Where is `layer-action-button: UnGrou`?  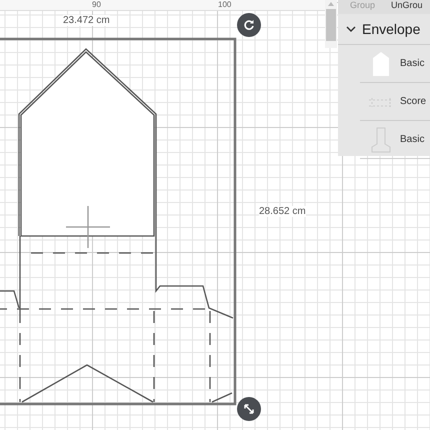
layer-action-button: UnGrou is located at coordinates (407, 7).